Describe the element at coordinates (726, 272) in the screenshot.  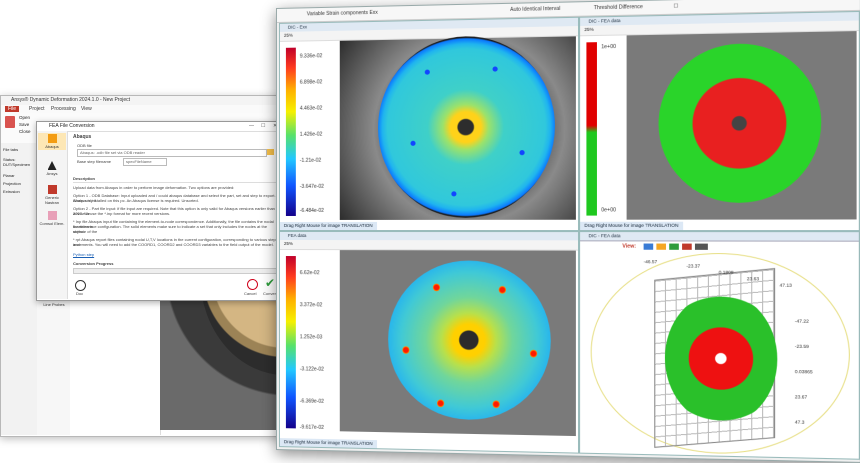
I see `axis-tick-top: 0.1808` at that location.